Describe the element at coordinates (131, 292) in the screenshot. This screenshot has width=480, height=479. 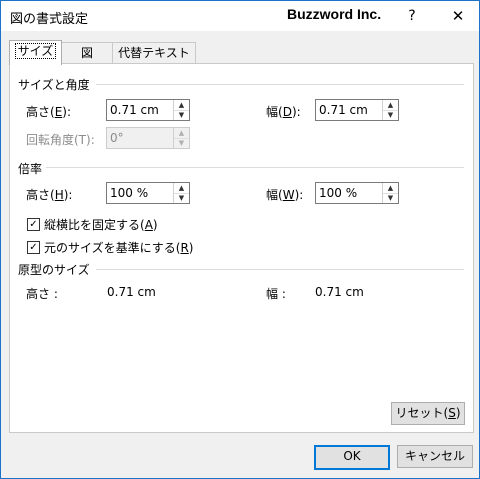
I see `original-height-value: 0.71 cm` at that location.